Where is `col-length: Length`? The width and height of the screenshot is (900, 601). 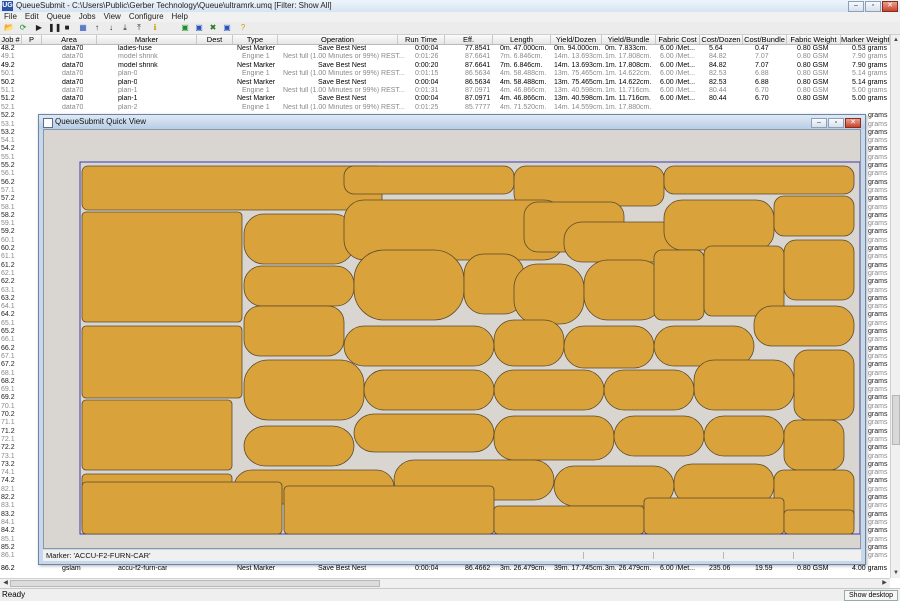
col-length: Length is located at coordinates (522, 39).